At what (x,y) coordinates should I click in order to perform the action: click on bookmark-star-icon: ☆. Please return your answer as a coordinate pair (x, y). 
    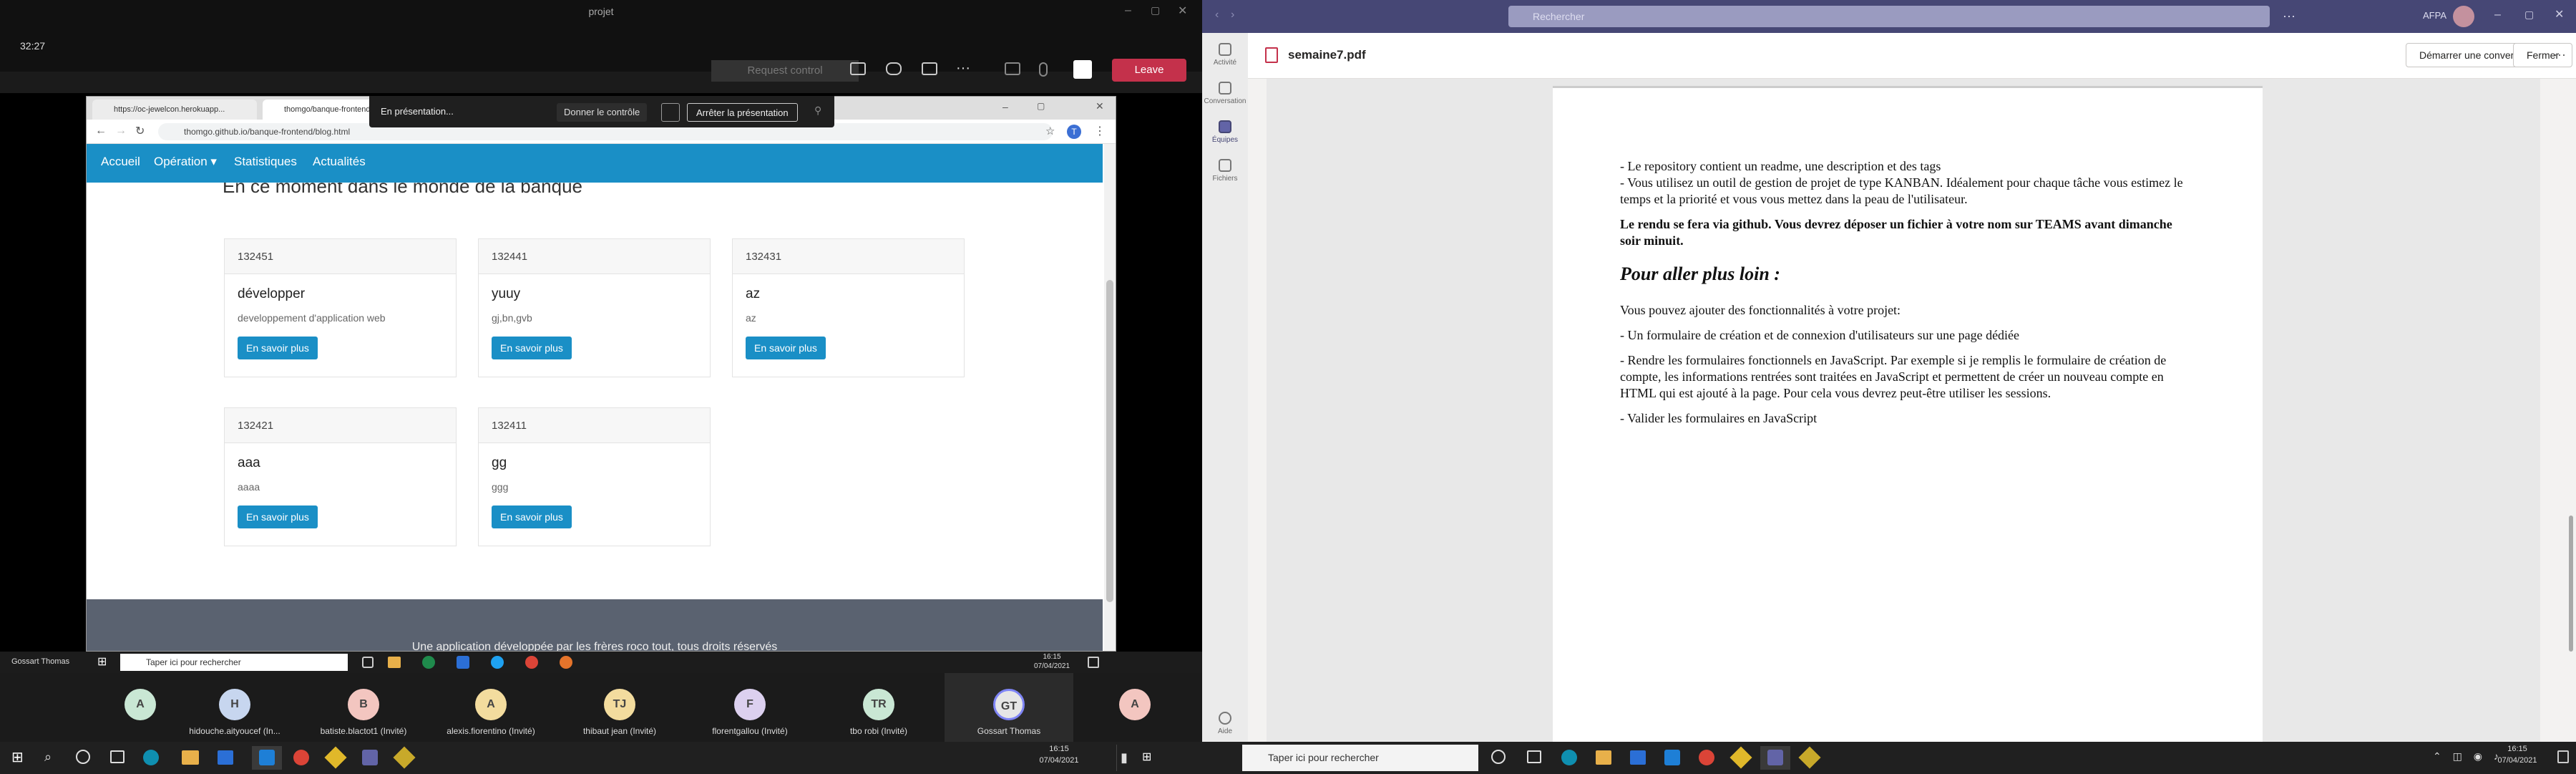
    Looking at the image, I should click on (1050, 131).